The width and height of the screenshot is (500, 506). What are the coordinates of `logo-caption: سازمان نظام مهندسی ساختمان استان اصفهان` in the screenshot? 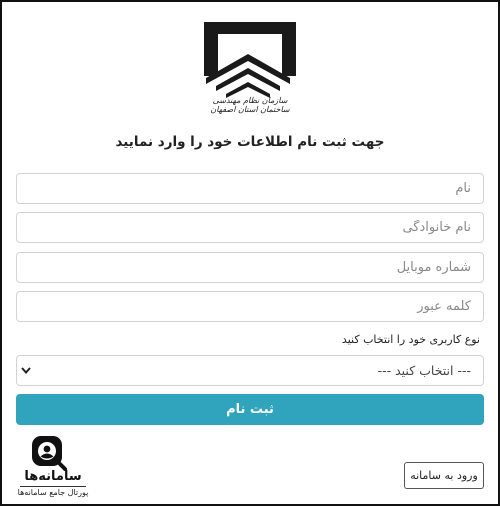 It's located at (250, 105).